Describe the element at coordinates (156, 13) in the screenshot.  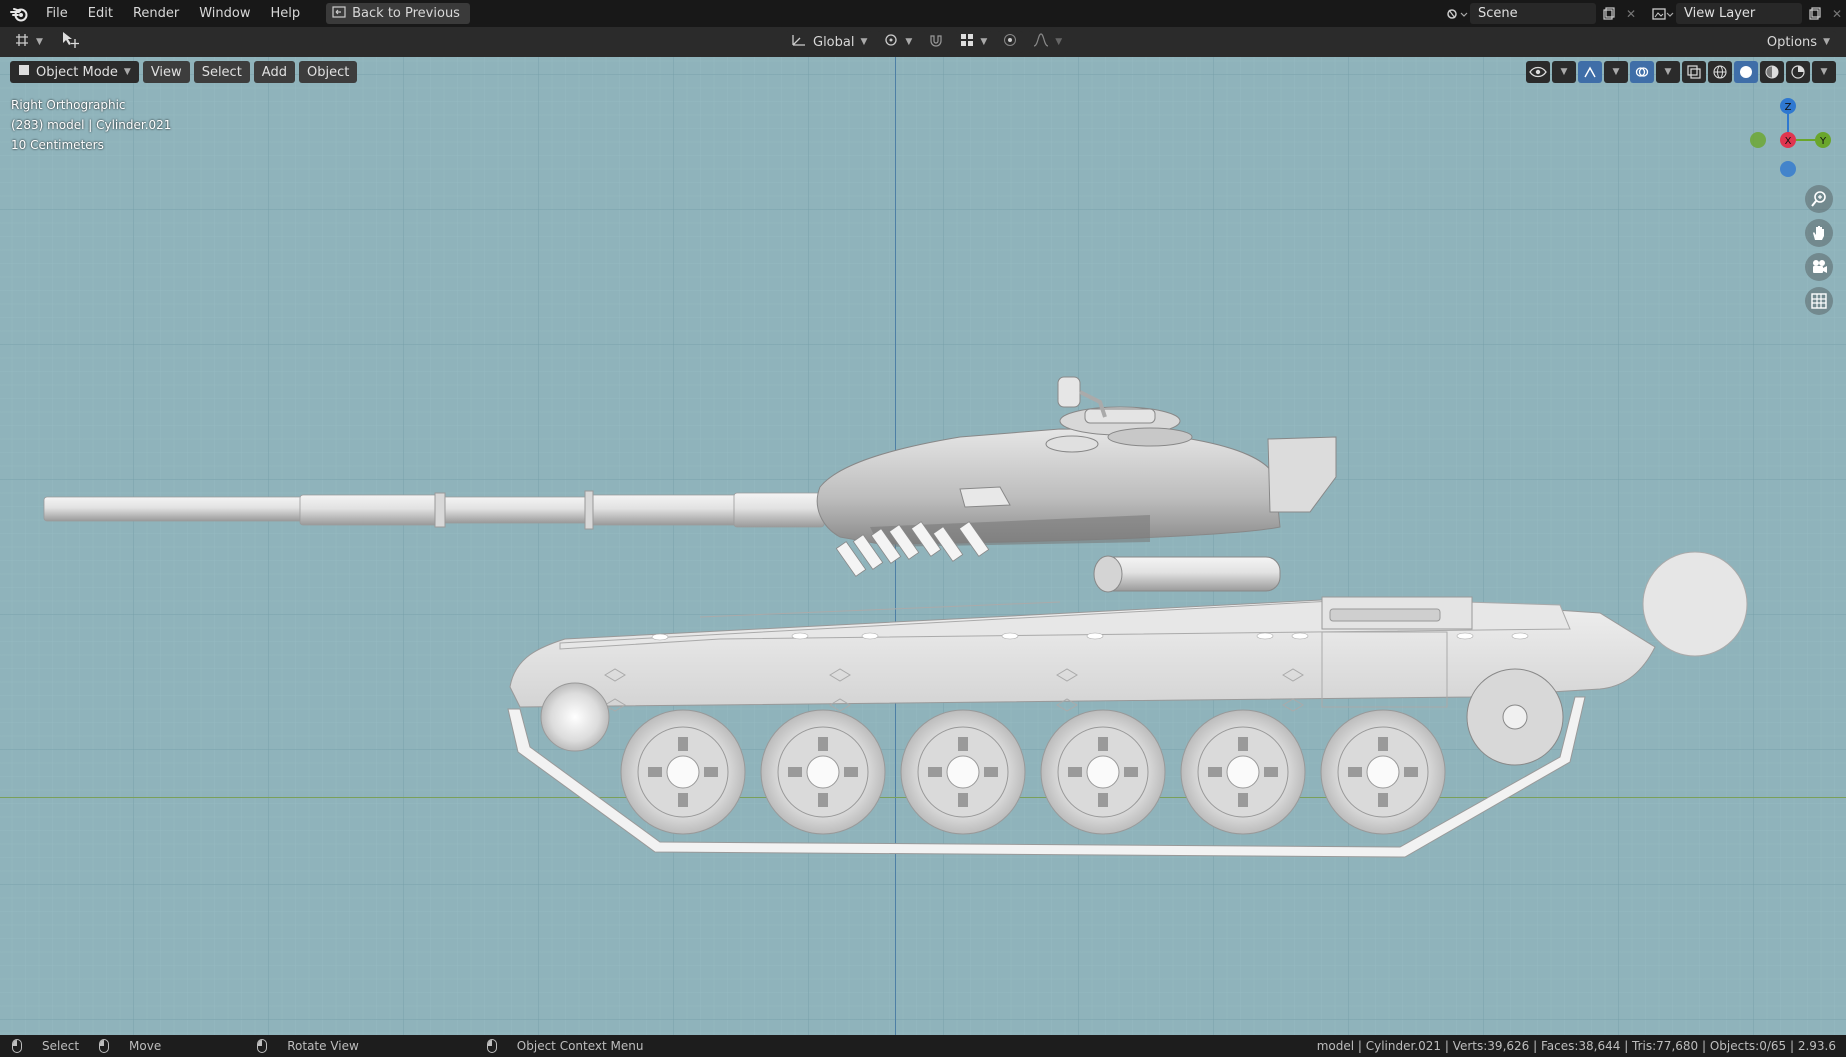
I see `menu-render: Render` at that location.